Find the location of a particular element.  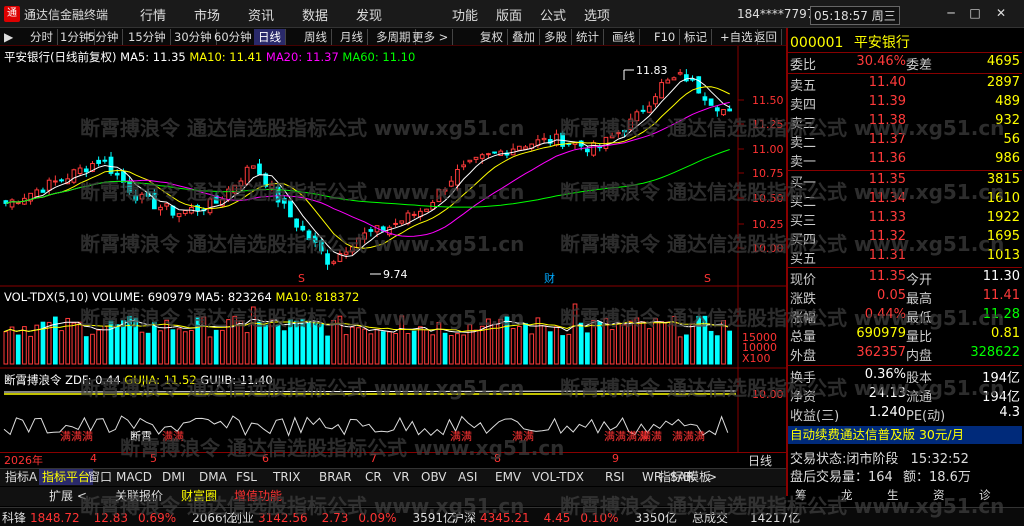

toolbar-button: 画线 is located at coordinates (624, 37).